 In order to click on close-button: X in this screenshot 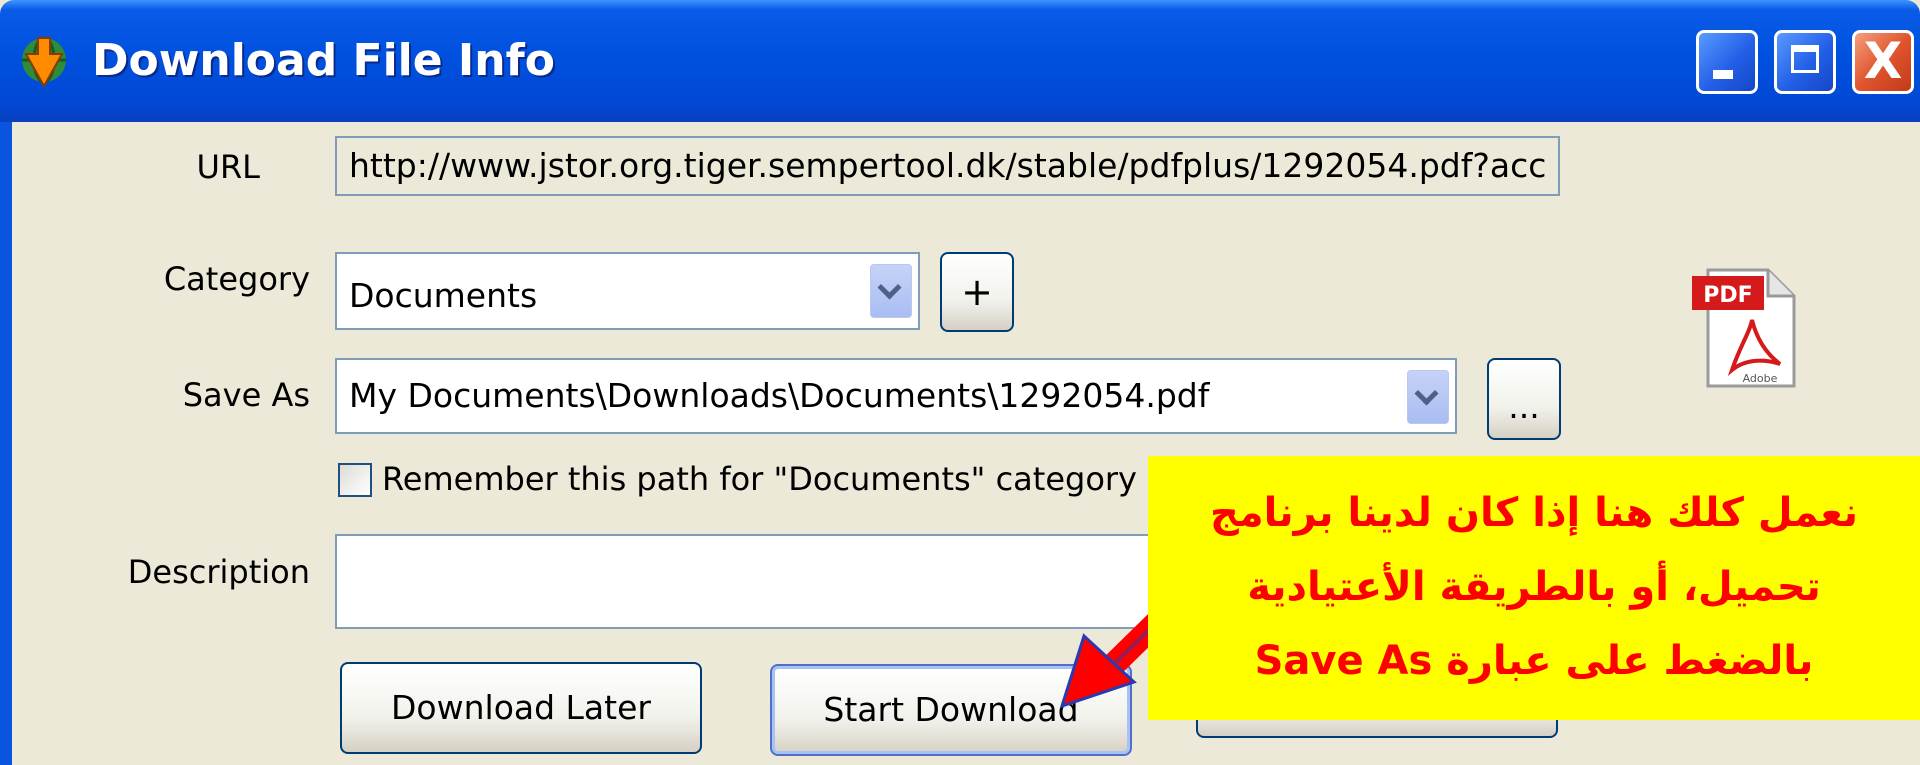, I will do `click(1883, 62)`.